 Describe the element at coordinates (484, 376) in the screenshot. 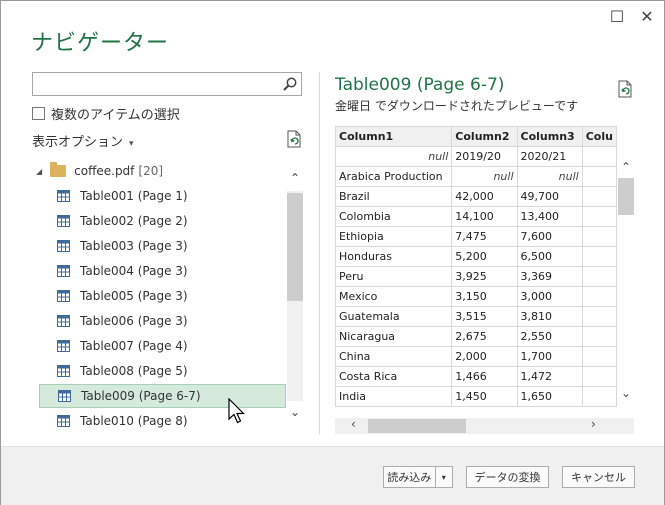

I see `table-cell: 1,466` at that location.